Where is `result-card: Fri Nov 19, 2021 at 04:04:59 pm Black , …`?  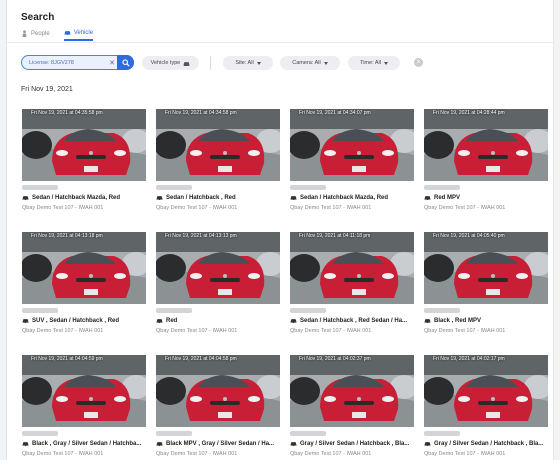
result-card: Fri Nov 19, 2021 at 04:04:59 pm Black , … is located at coordinates (84, 409).